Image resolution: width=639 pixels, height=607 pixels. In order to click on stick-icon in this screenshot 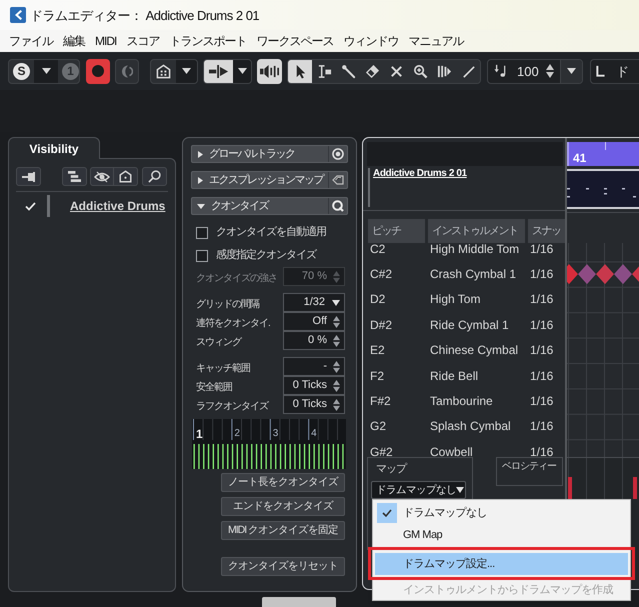, I will do `click(348, 71)`.